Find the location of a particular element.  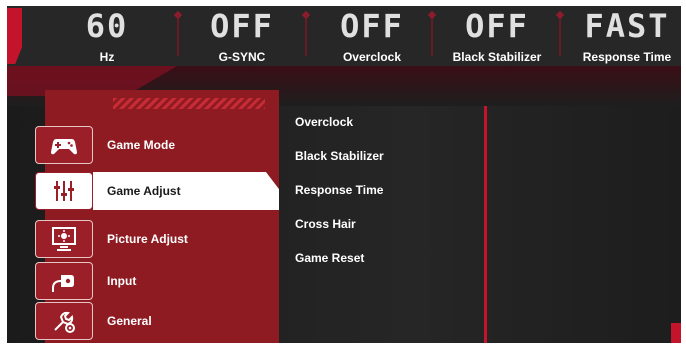

picture-adjust-icon is located at coordinates (64, 239).